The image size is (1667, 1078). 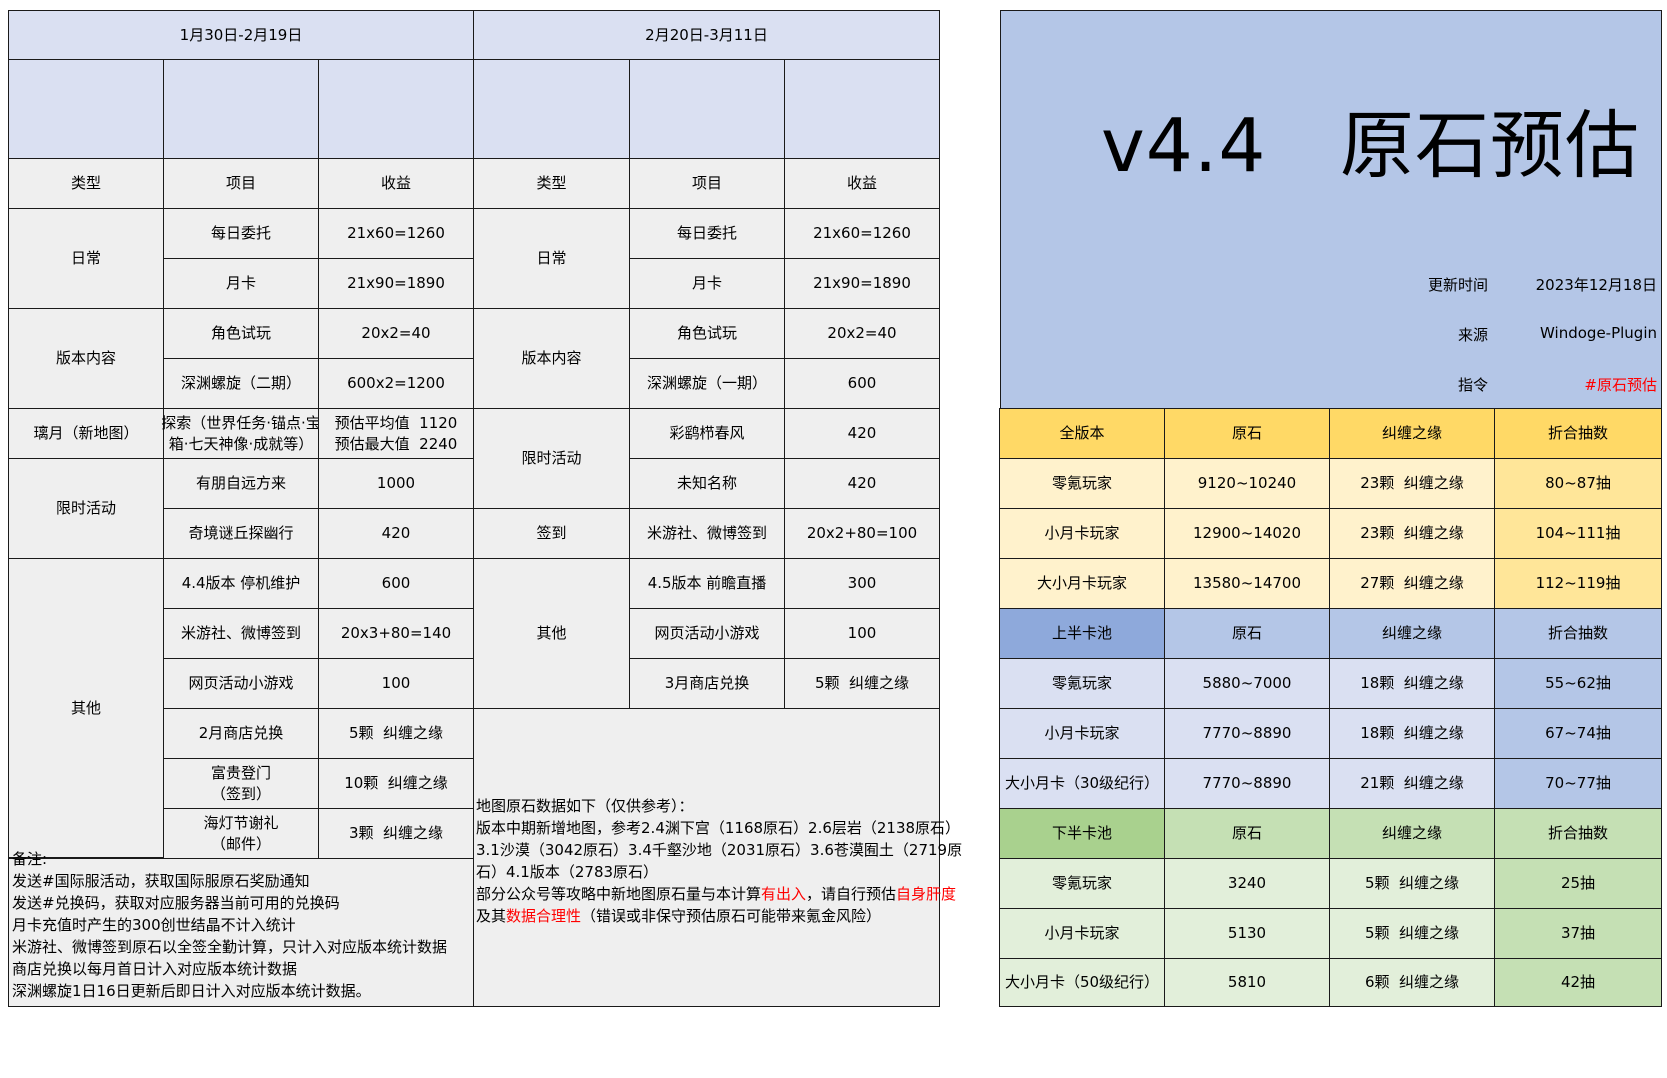 What do you see at coordinates (716, 894) in the screenshot?
I see `map-note-line5: 部分公众号等攻略中新地图原石量与本计算有出入，请自行预估自身肝度` at bounding box center [716, 894].